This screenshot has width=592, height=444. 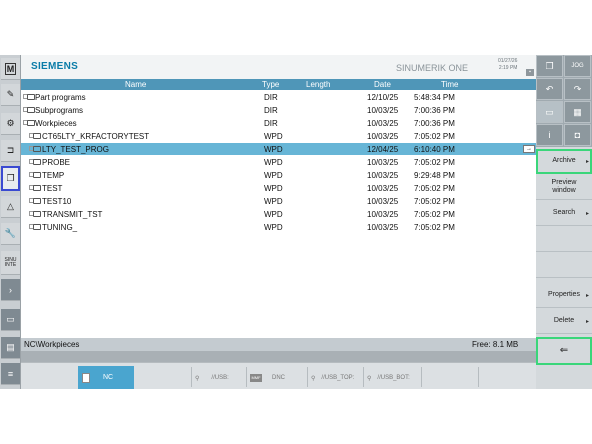 I want to click on delete-label: Delete, so click(x=564, y=320).